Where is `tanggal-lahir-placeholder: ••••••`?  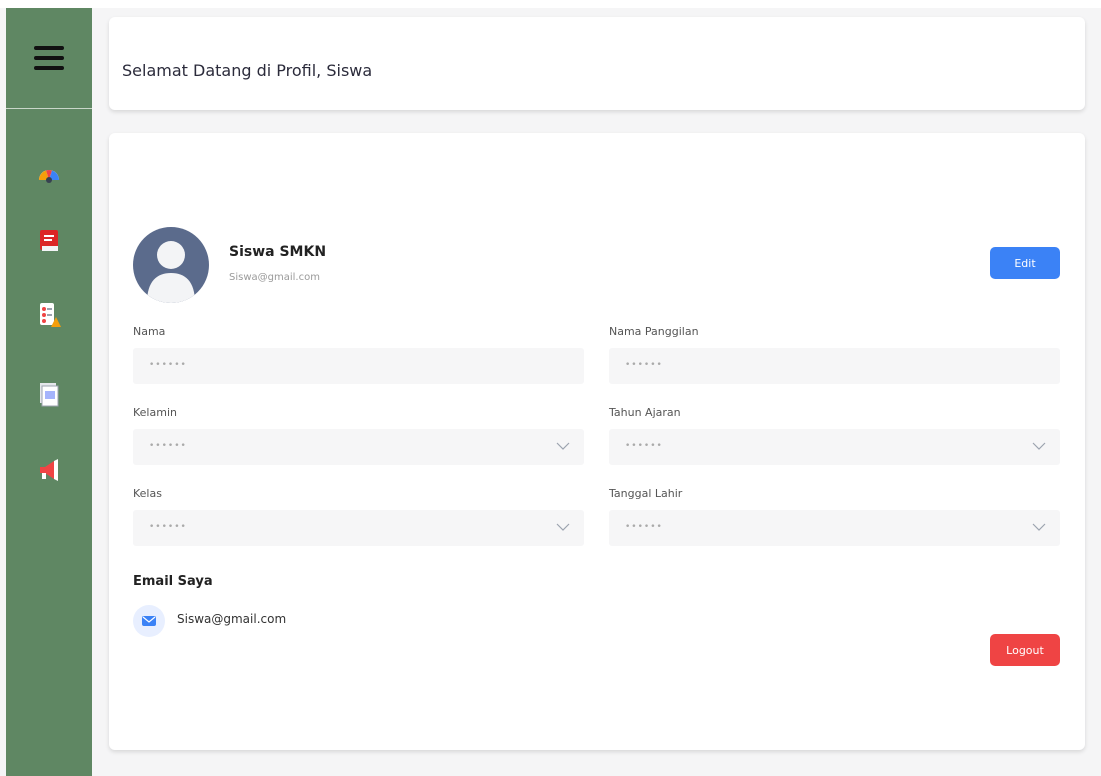
tanggal-lahir-placeholder: •••••• is located at coordinates (644, 527).